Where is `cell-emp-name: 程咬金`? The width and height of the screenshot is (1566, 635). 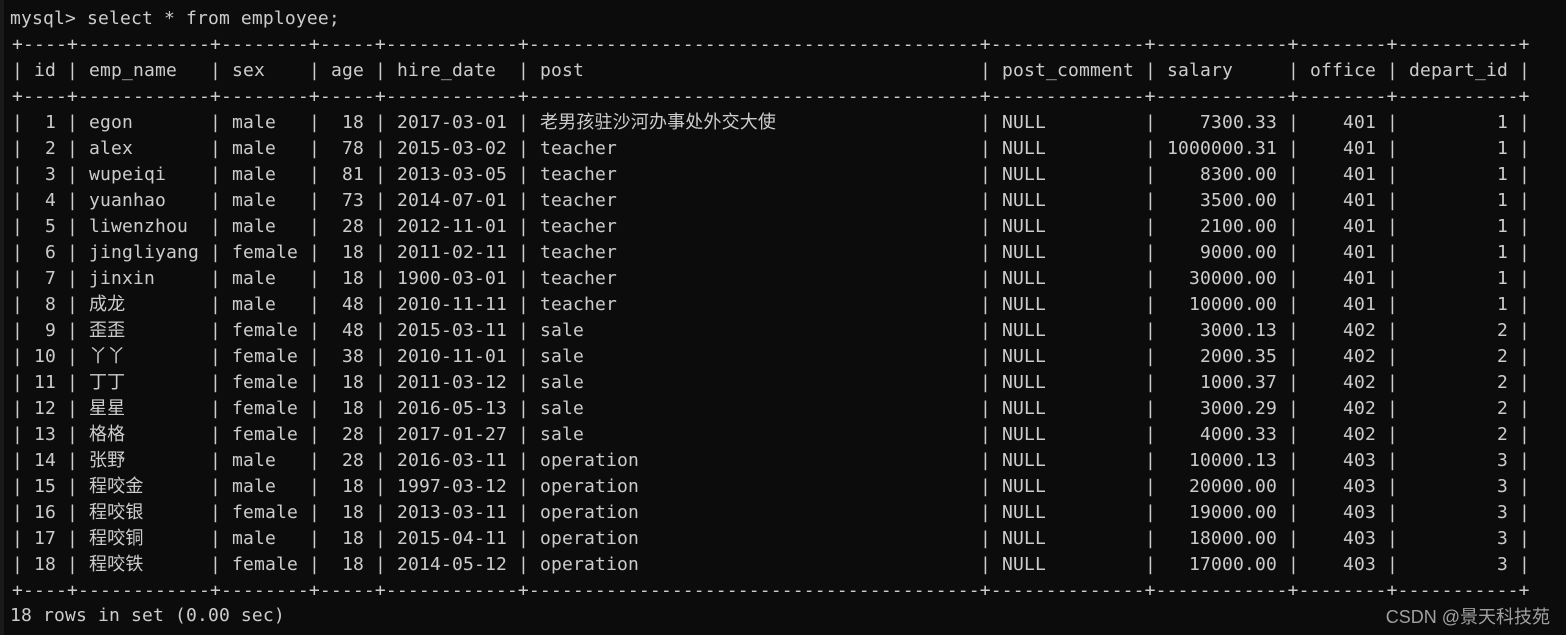
cell-emp-name: 程咬金 is located at coordinates (116, 486).